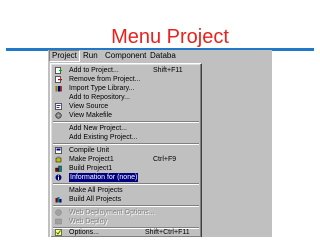 Image resolution: width=320 pixels, height=240 pixels. What do you see at coordinates (126, 106) in the screenshot?
I see `menu-item-view-source: View Source` at bounding box center [126, 106].